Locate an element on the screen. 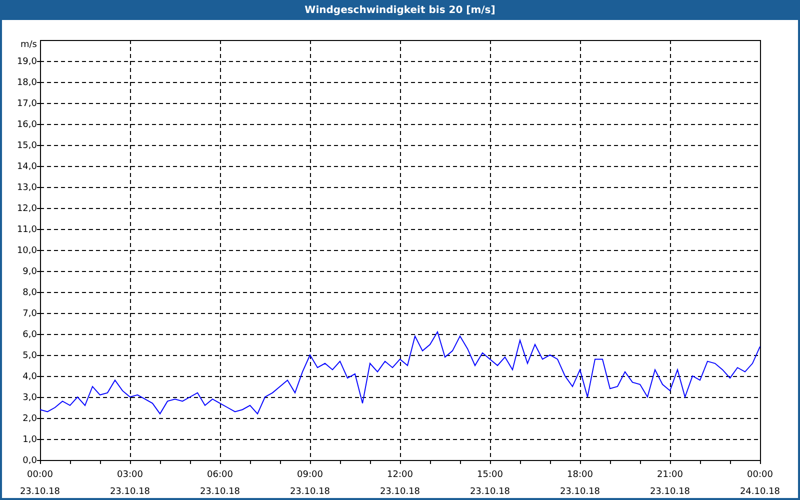 This screenshot has width=800, height=500. y-tick-label: 2,0 is located at coordinates (29, 419).